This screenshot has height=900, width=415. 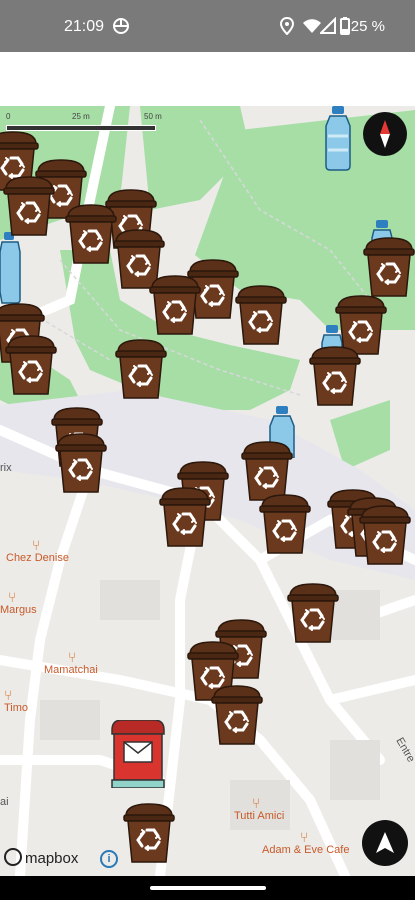 What do you see at coordinates (367, 26) in the screenshot?
I see `battery-percent: 25 %` at bounding box center [367, 26].